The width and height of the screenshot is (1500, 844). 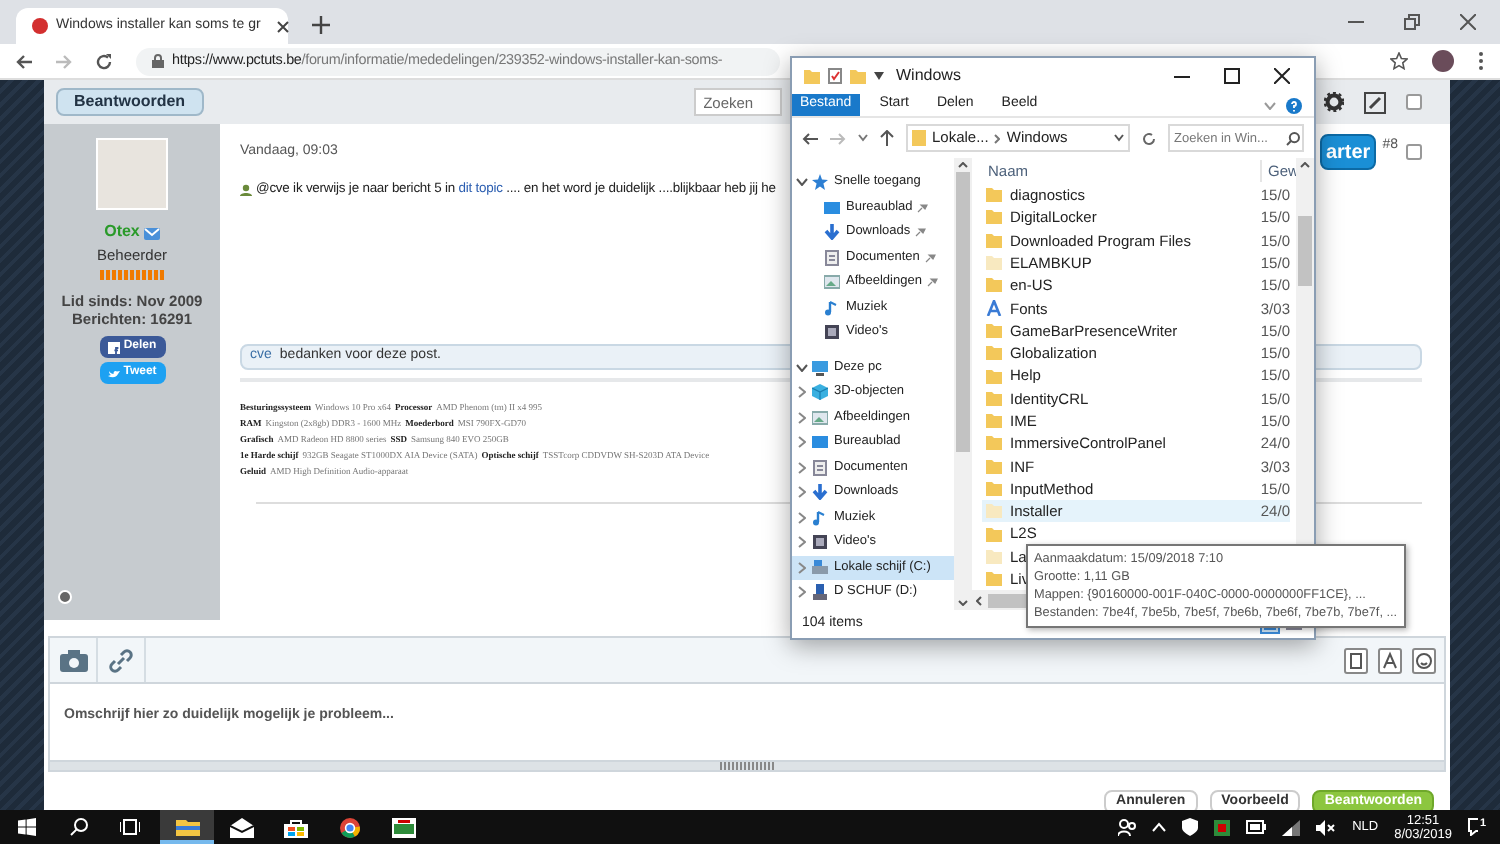 I want to click on refresh-icon, so click(x=1149, y=138).